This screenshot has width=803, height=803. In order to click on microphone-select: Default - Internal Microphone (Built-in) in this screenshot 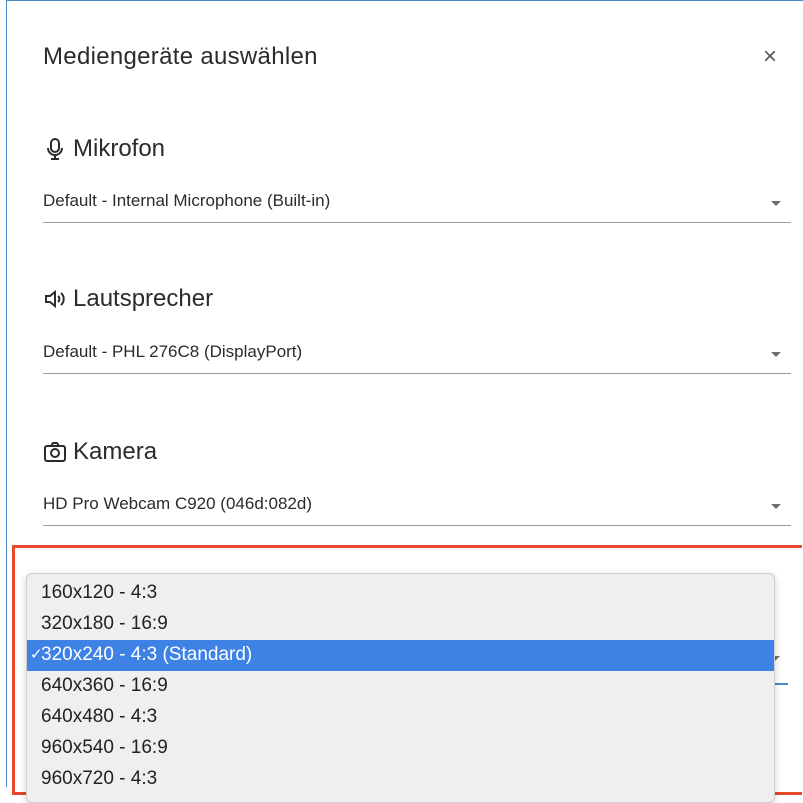, I will do `click(417, 203)`.